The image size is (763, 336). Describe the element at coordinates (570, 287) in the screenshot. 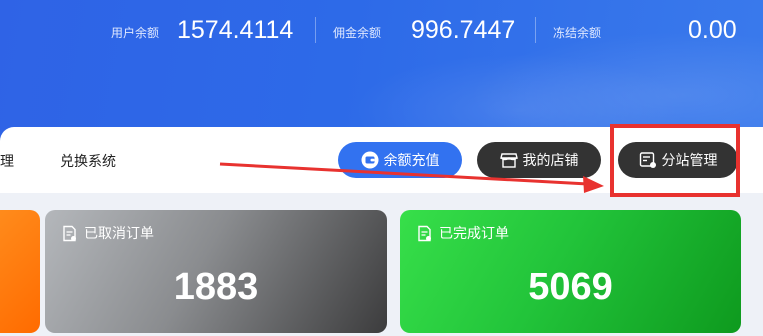

I see `completed-orders-count: 5069` at that location.